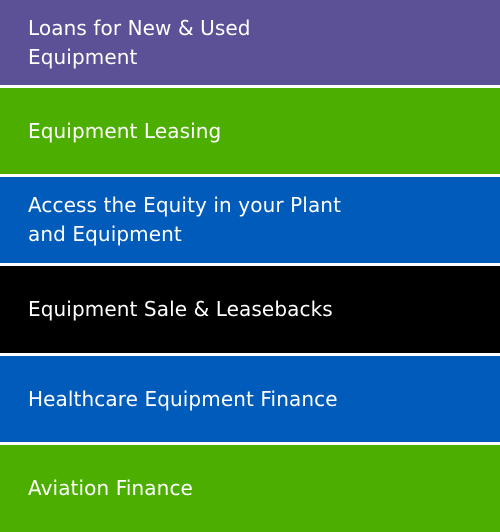 The image size is (500, 532). Describe the element at coordinates (183, 398) in the screenshot. I see `menu-tile-label: Healthcare Equipment Finance` at that location.